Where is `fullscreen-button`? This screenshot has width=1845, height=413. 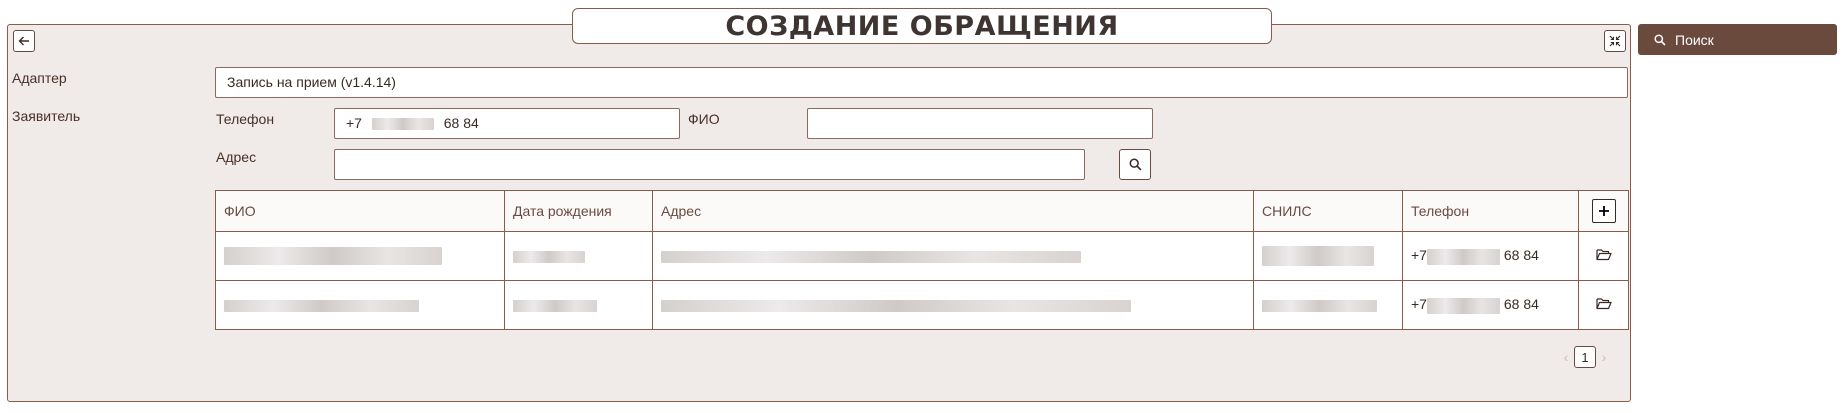
fullscreen-button is located at coordinates (1615, 41).